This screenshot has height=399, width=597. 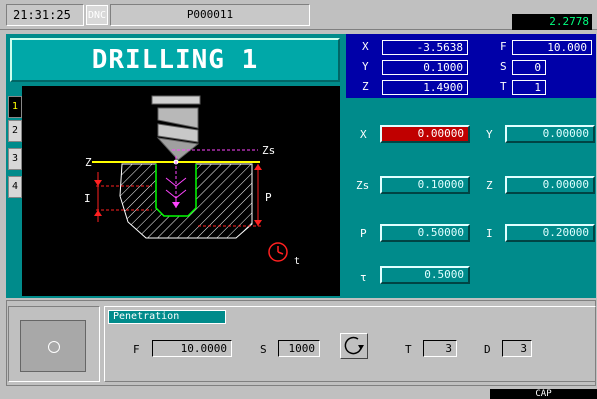 What do you see at coordinates (425, 87) in the screenshot?
I see `coord-z-value: 1.4900` at bounding box center [425, 87].